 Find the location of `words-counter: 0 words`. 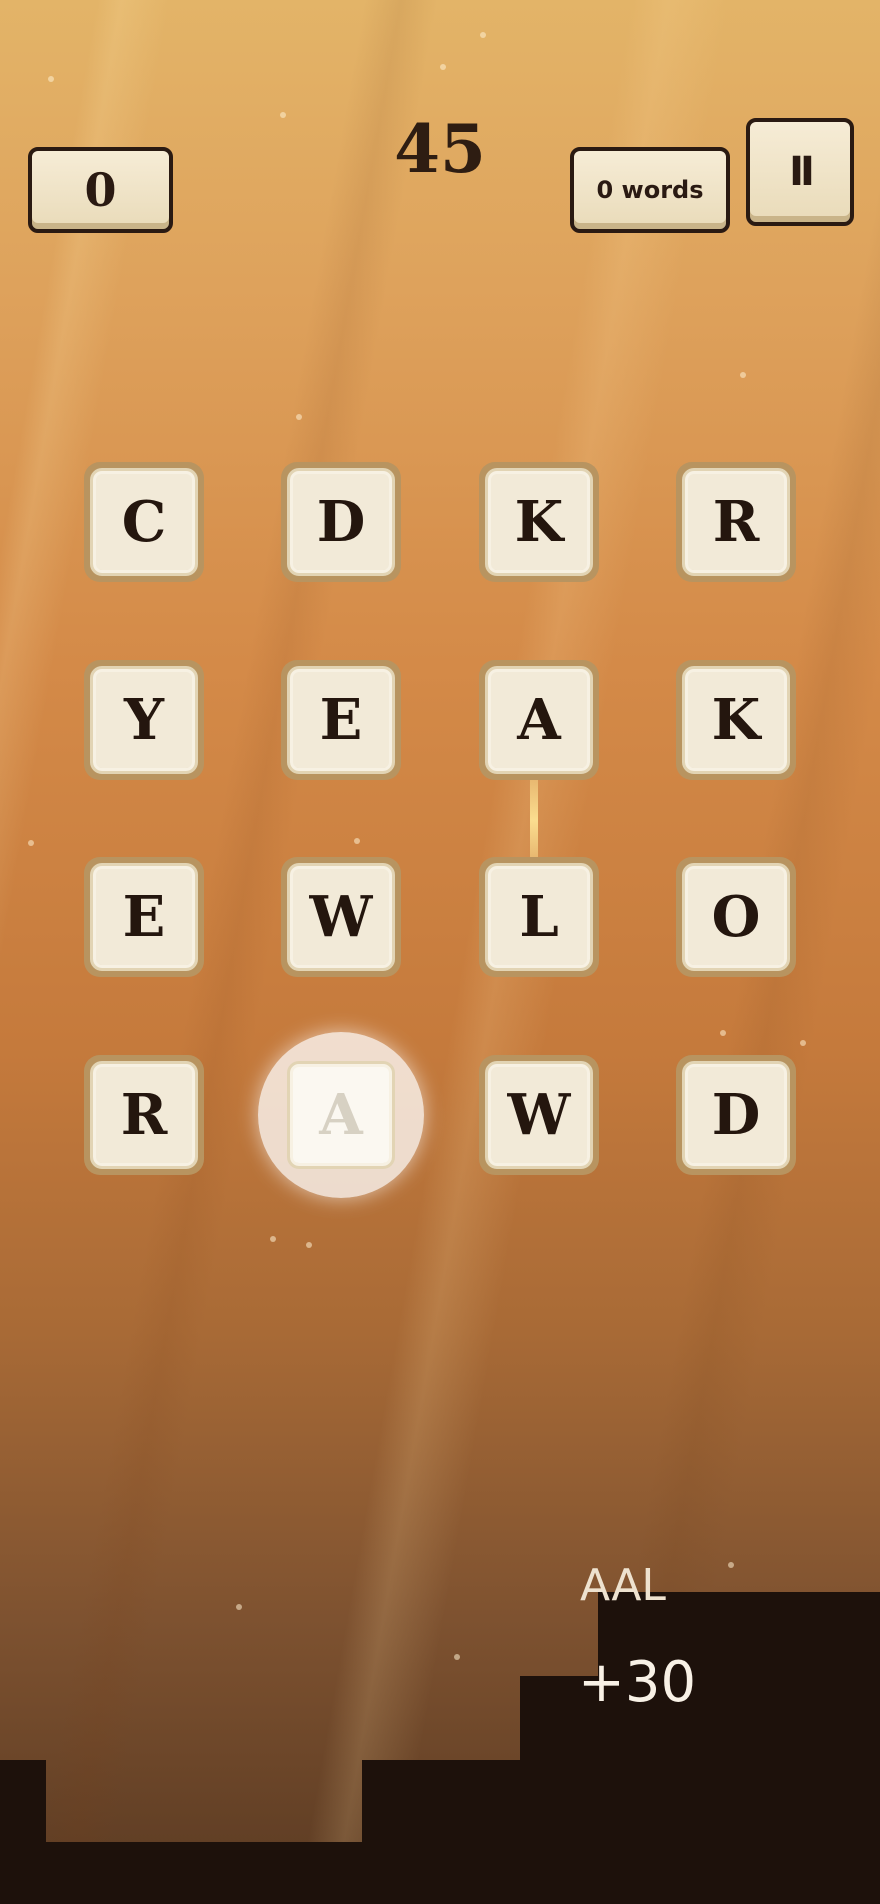

words-counter: 0 words is located at coordinates (650, 190).